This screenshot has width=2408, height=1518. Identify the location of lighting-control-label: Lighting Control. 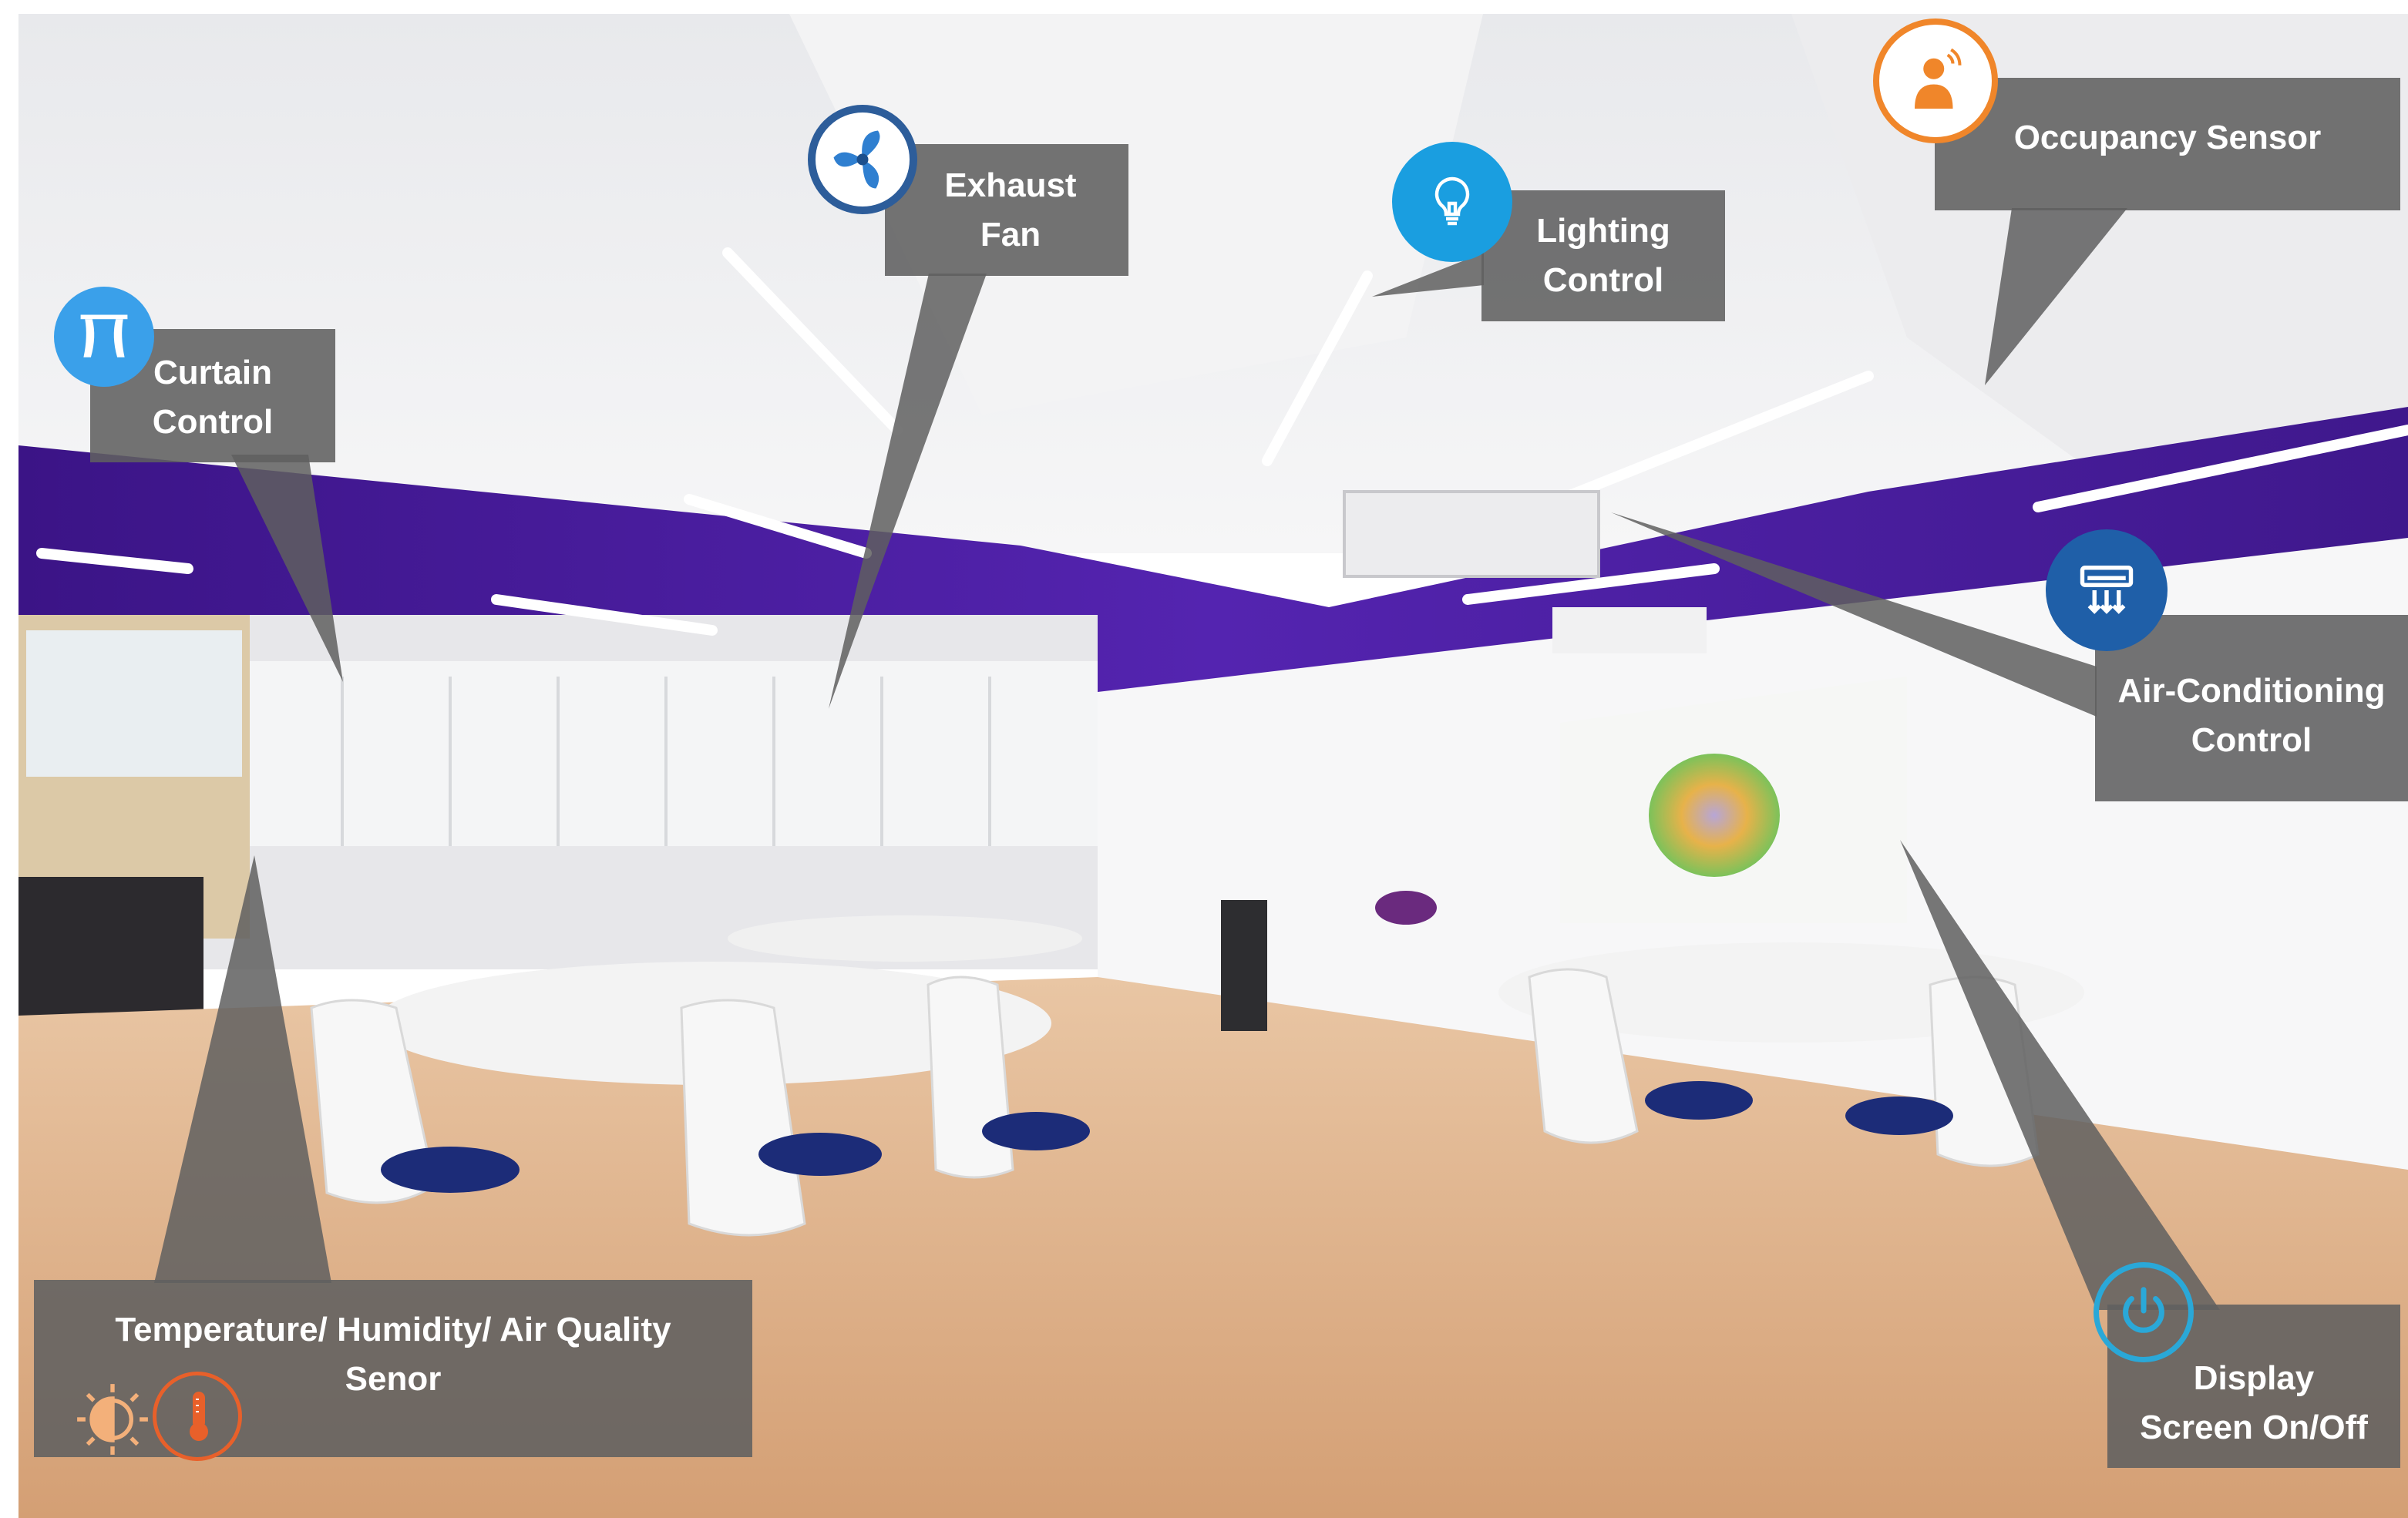
(1603, 255).